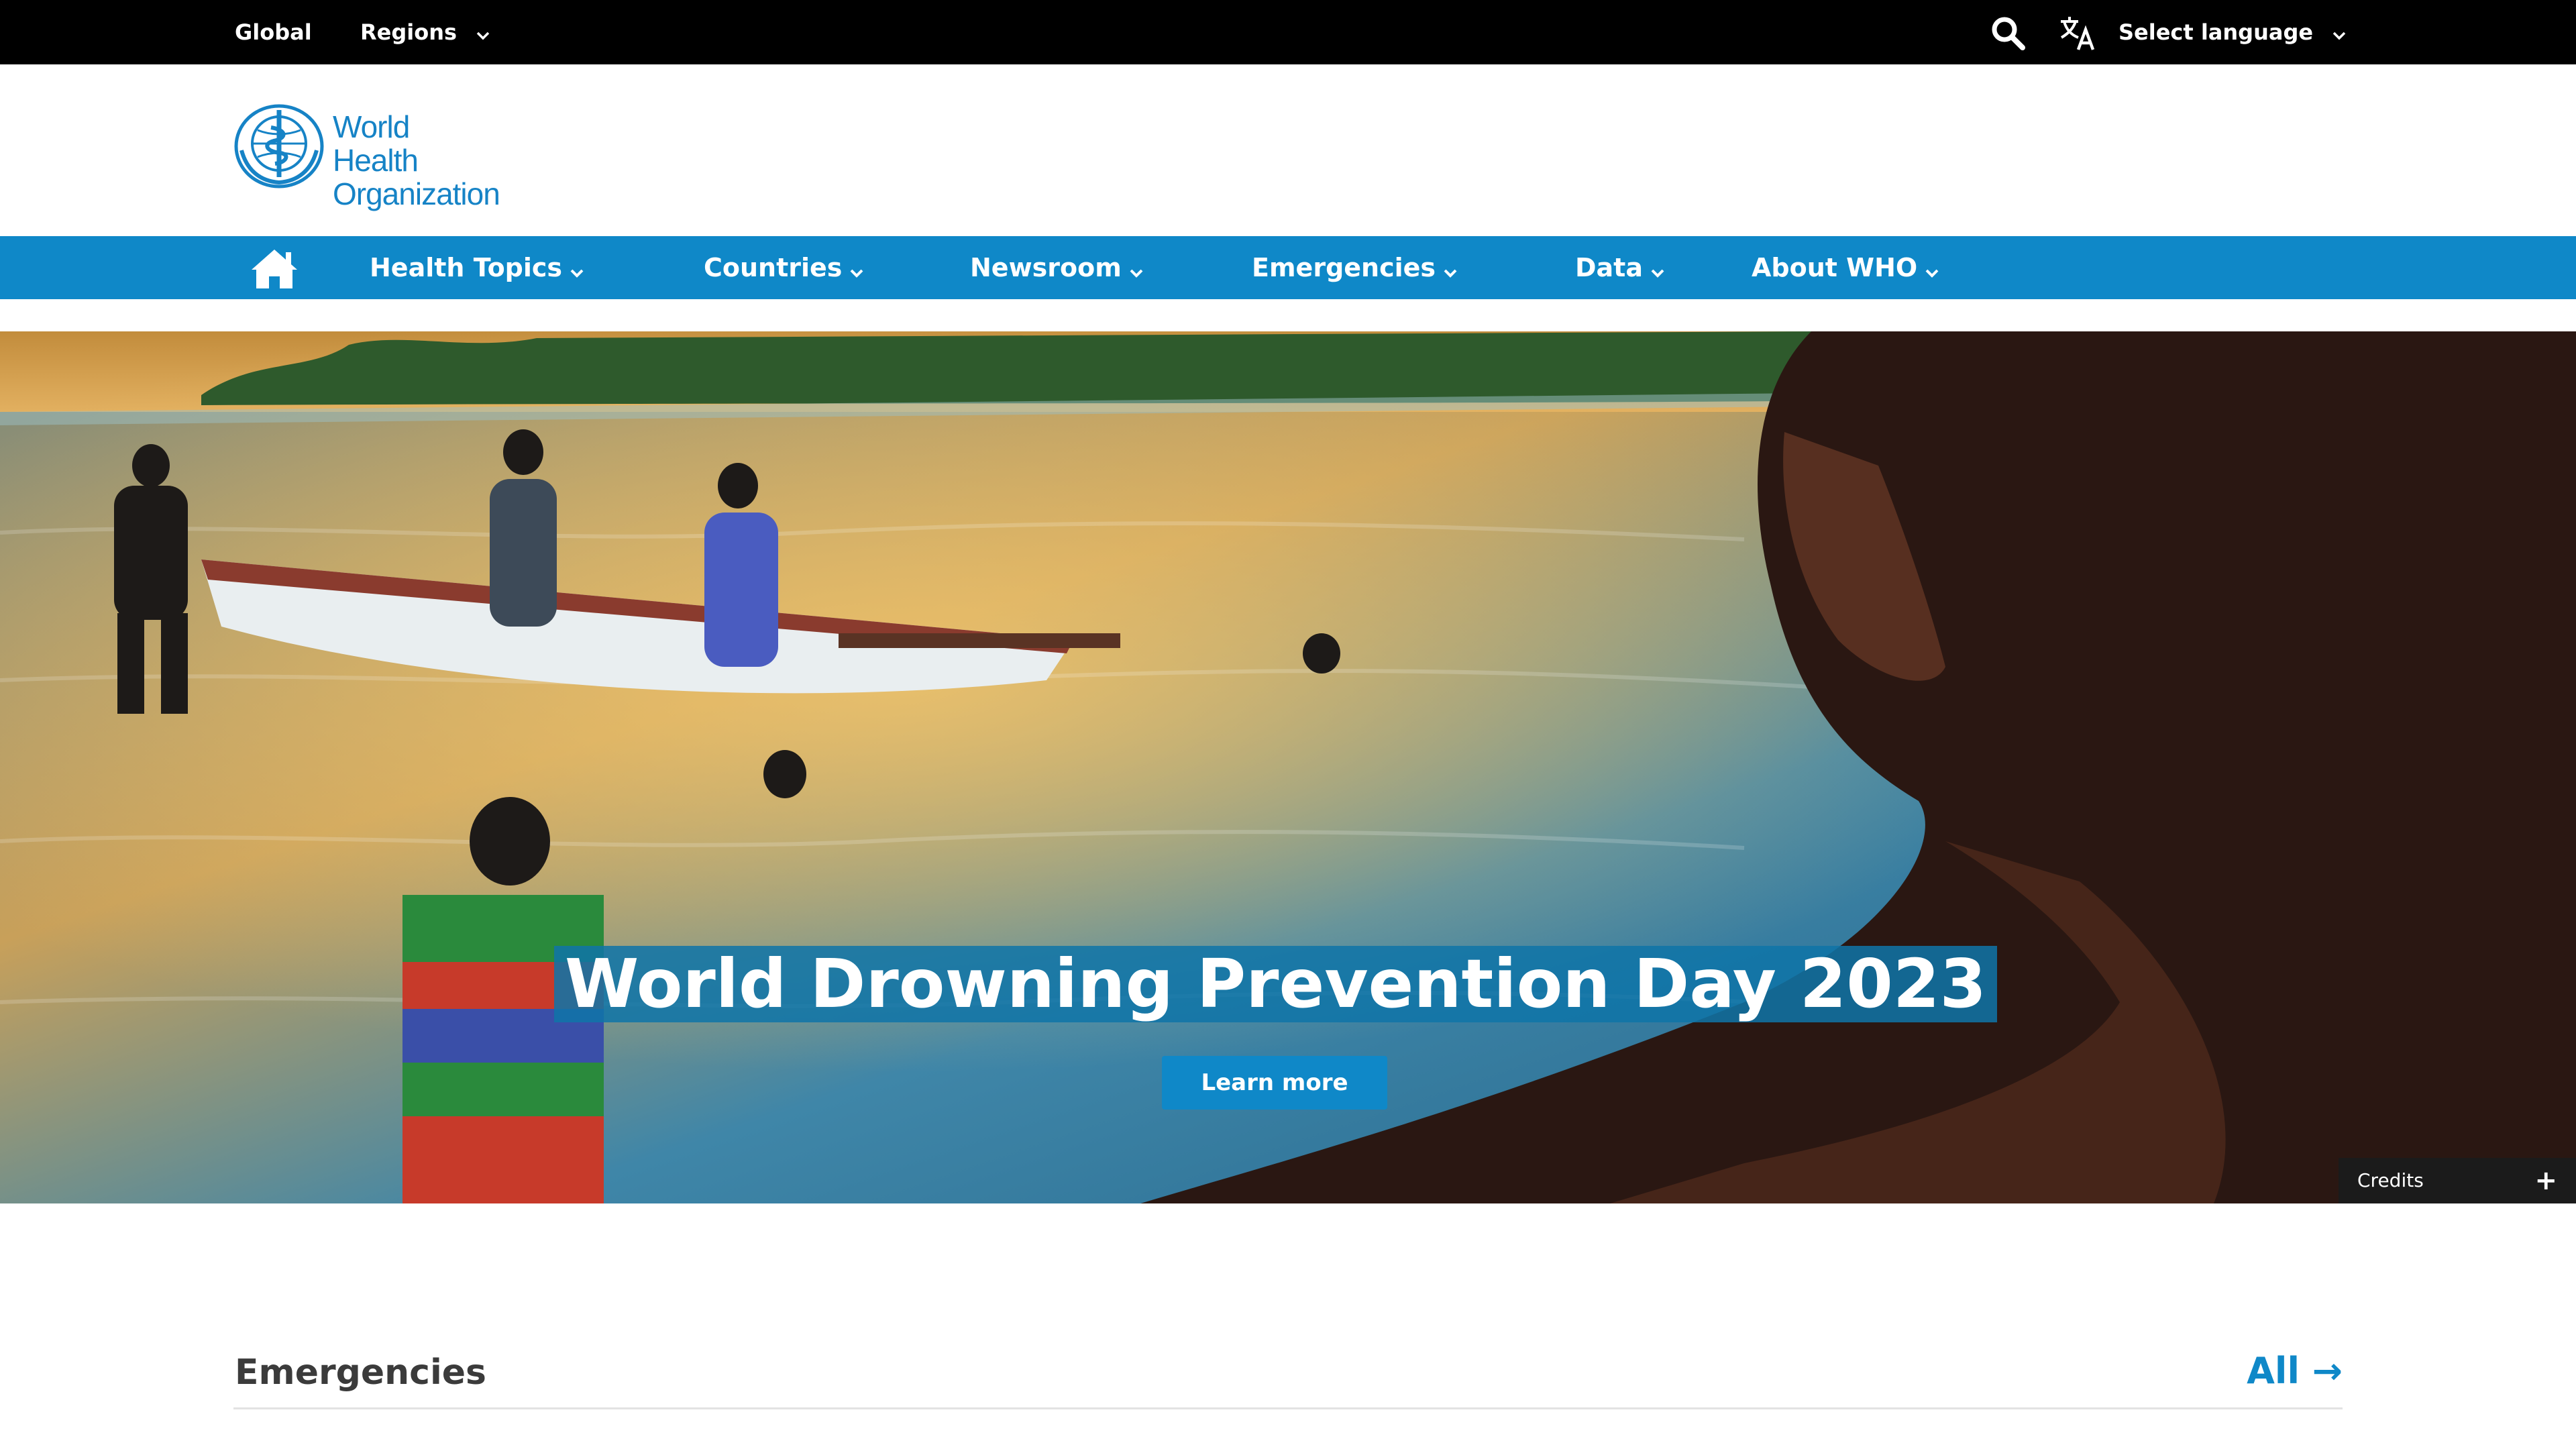 Image resolution: width=2576 pixels, height=1449 pixels. I want to click on nav-health-topics: Health Topics, so click(477, 267).